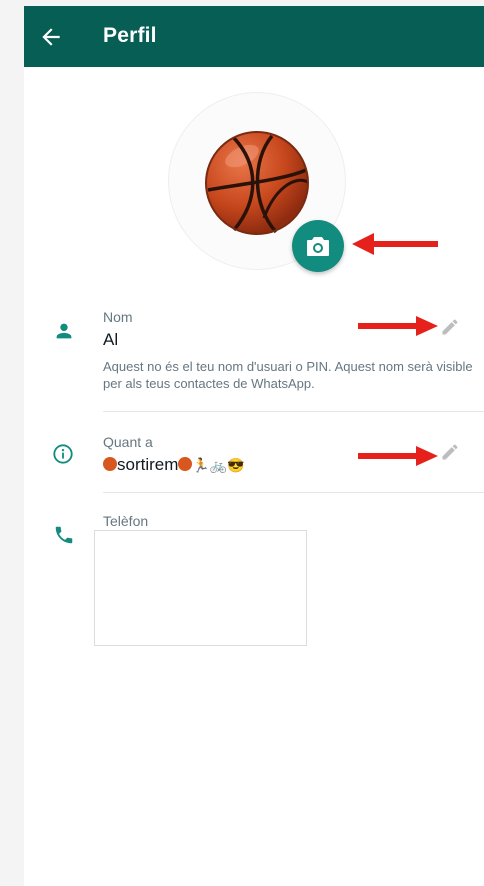  What do you see at coordinates (64, 333) in the screenshot?
I see `person-icon` at bounding box center [64, 333].